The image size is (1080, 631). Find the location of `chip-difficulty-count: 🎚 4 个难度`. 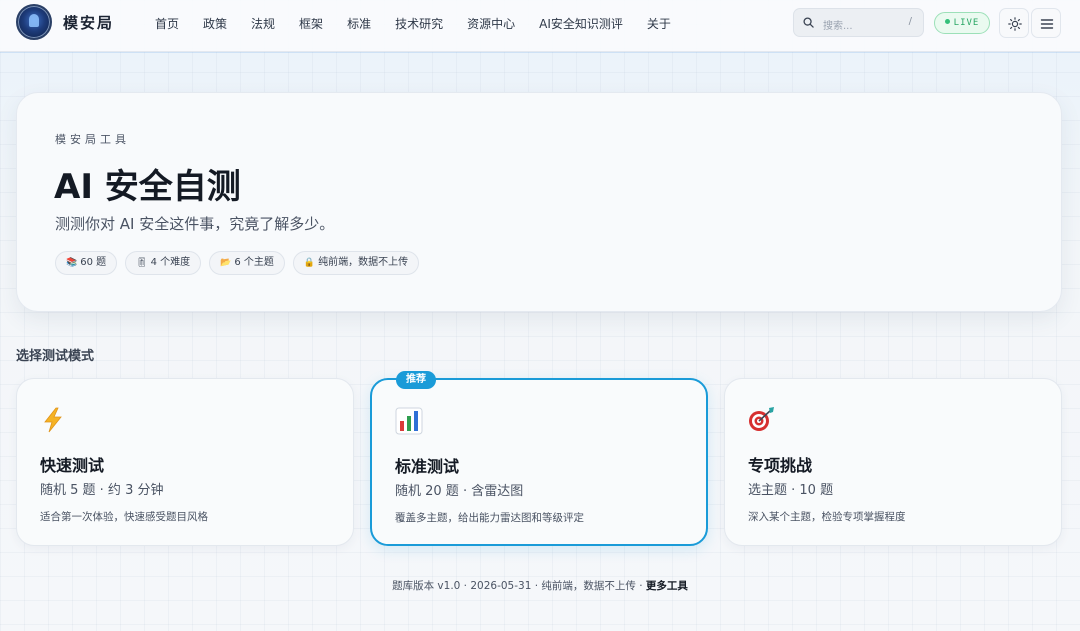

chip-difficulty-count: 🎚 4 个难度 is located at coordinates (163, 263).